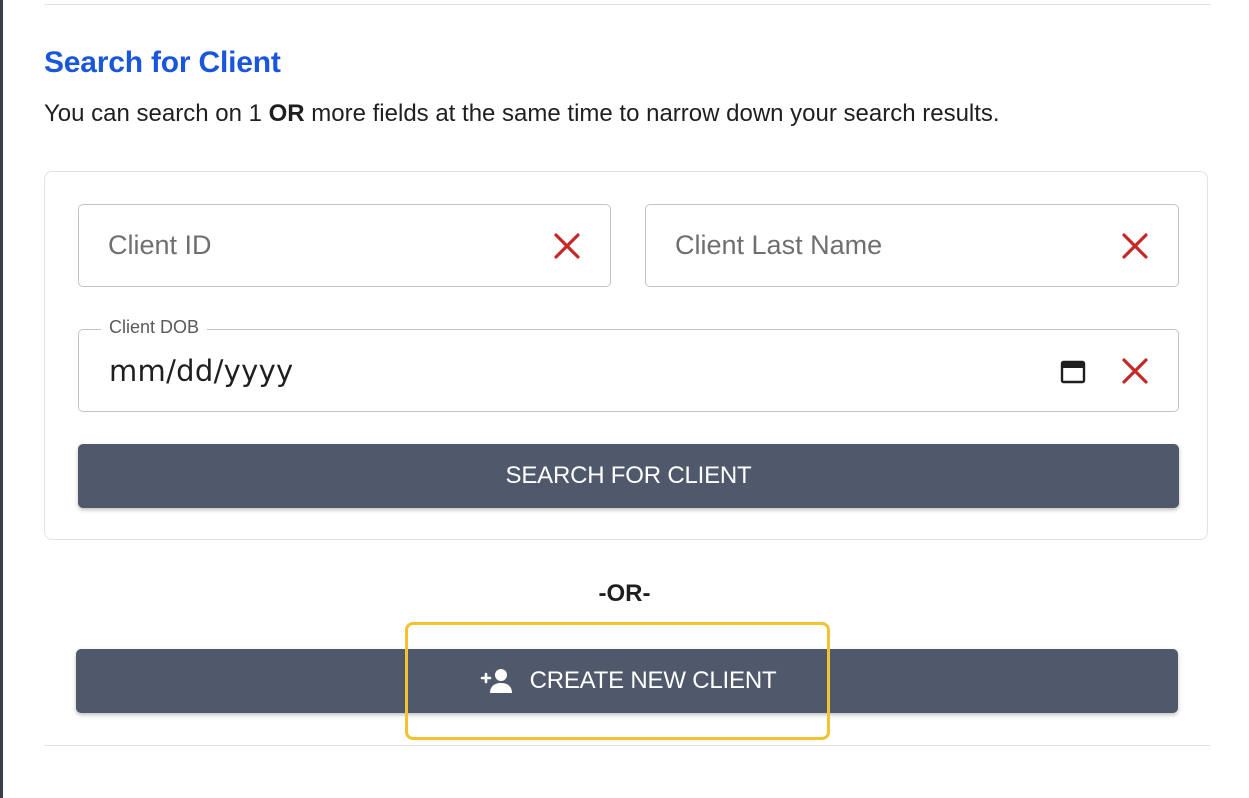 Image resolution: width=1249 pixels, height=798 pixels. Describe the element at coordinates (1135, 371) in the screenshot. I see `clear-dob-icon` at that location.